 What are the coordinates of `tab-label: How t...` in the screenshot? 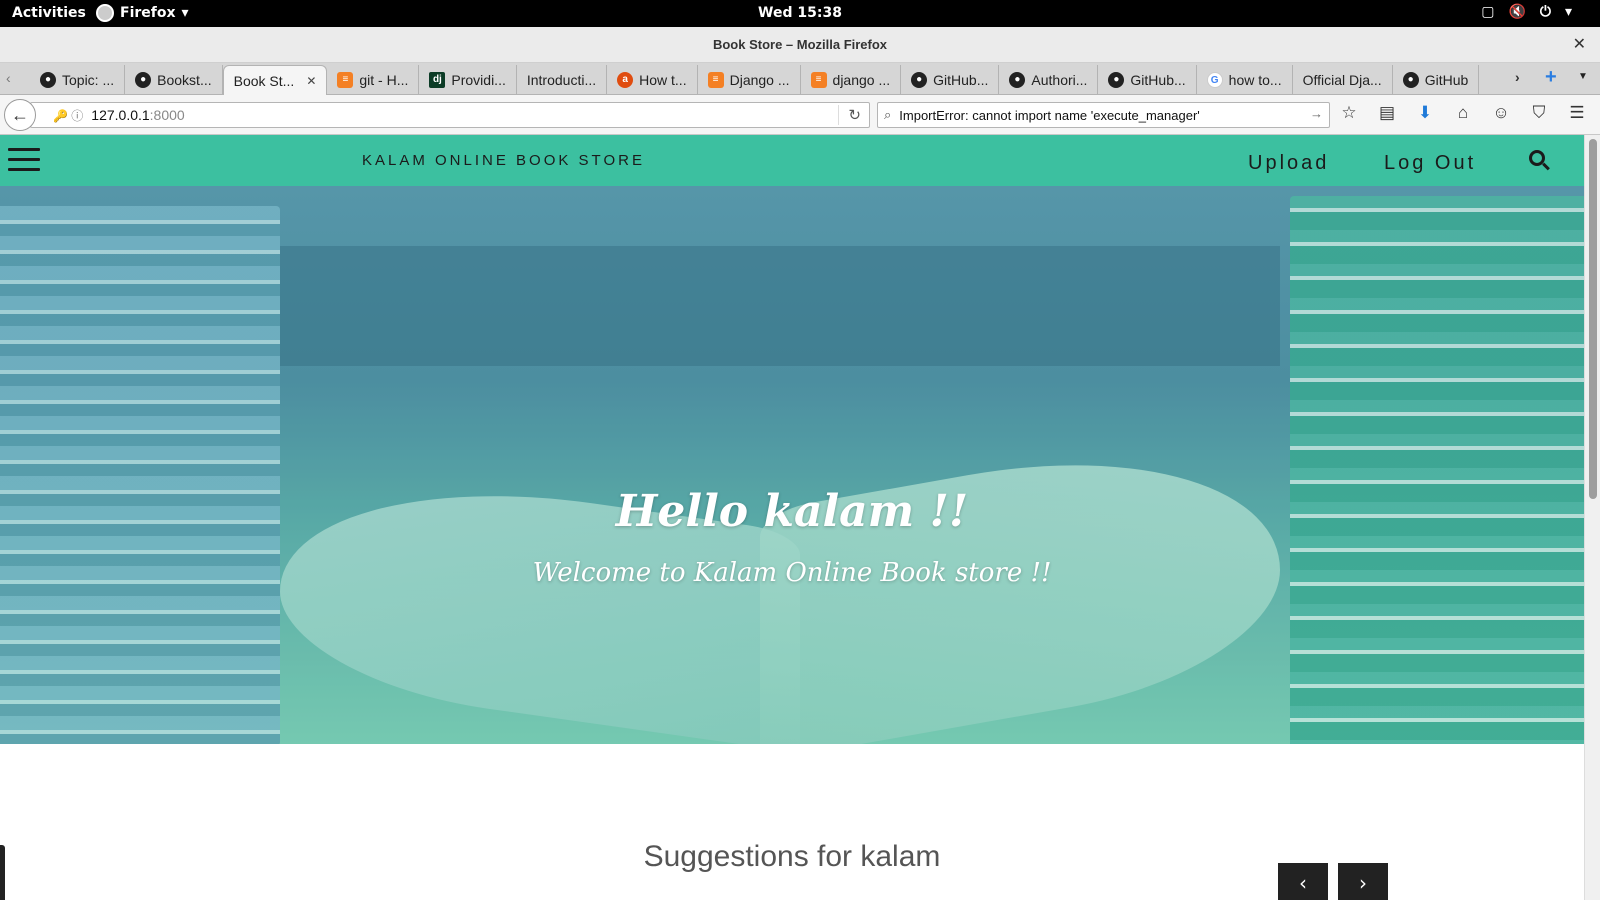 It's located at (663, 80).